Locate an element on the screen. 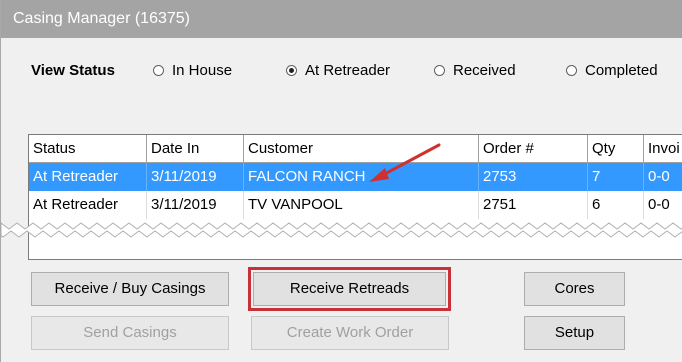 The image size is (682, 362). cell-status: At Retreader is located at coordinates (88, 177).